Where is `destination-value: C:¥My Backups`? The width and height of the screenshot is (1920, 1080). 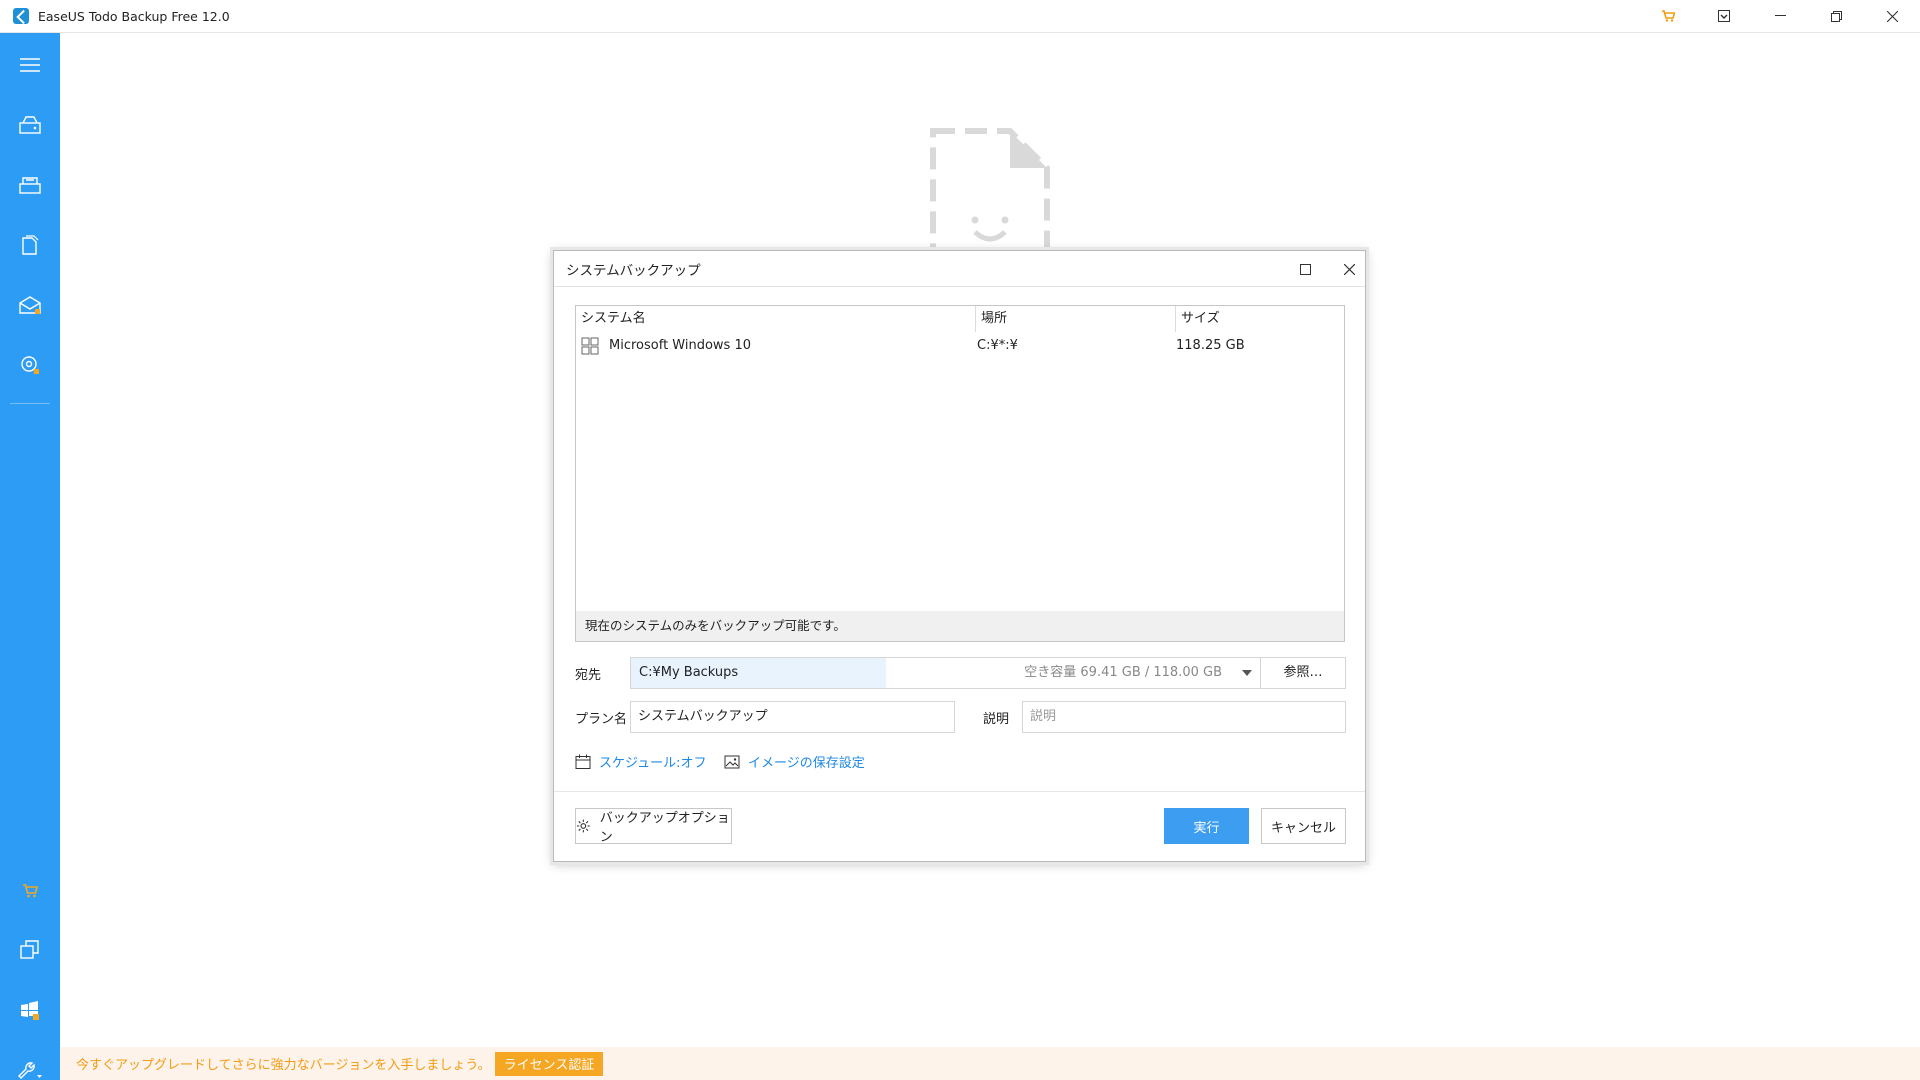
destination-value: C:¥My Backups is located at coordinates (689, 672).